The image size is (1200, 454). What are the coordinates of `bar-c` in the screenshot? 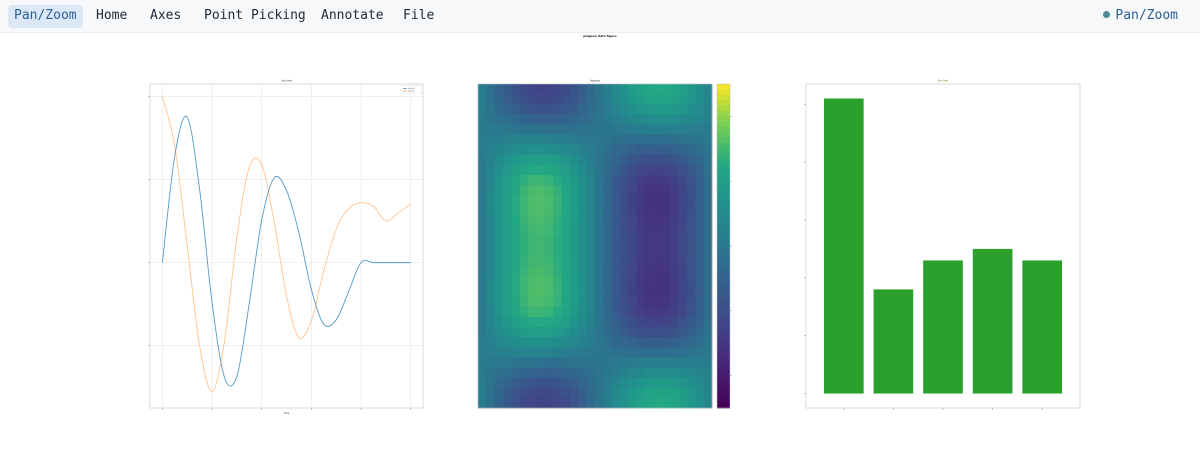 It's located at (943, 327).